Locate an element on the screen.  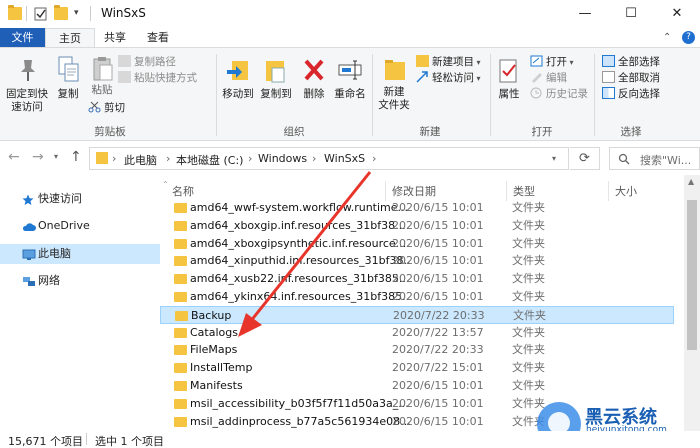
item-count: 15,671 个项目 is located at coordinates (45, 441).